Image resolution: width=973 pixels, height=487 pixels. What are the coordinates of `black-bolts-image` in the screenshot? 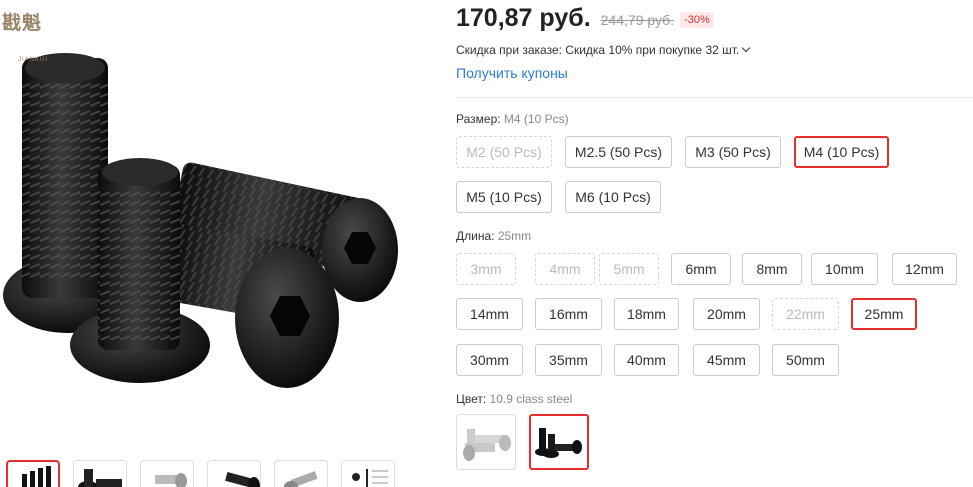 It's located at (558, 443).